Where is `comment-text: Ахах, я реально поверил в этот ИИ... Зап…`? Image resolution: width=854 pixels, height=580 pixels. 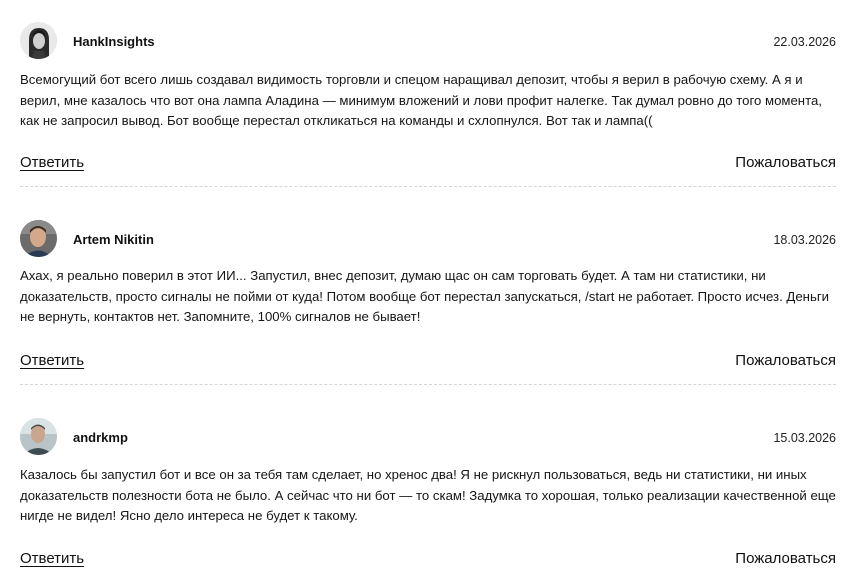
comment-text: Ахах, я реально поверил в этот ИИ... Зап… is located at coordinates (424, 296).